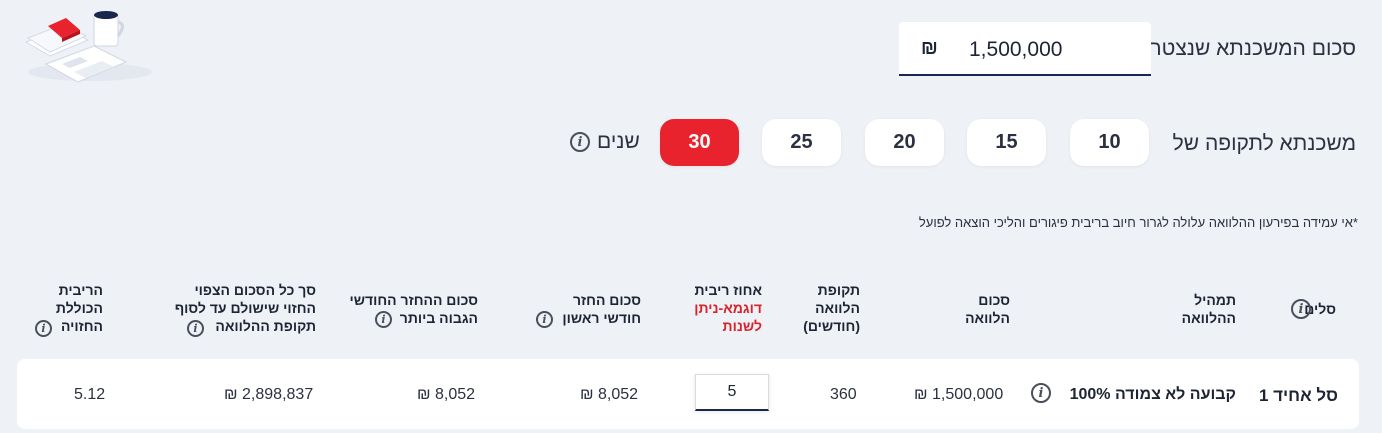 This screenshot has width=1382, height=433. Describe the element at coordinates (413, 309) in the screenshot. I see `header-max-payment: סכום ההחזר החודשי הגבוה ביותר` at that location.